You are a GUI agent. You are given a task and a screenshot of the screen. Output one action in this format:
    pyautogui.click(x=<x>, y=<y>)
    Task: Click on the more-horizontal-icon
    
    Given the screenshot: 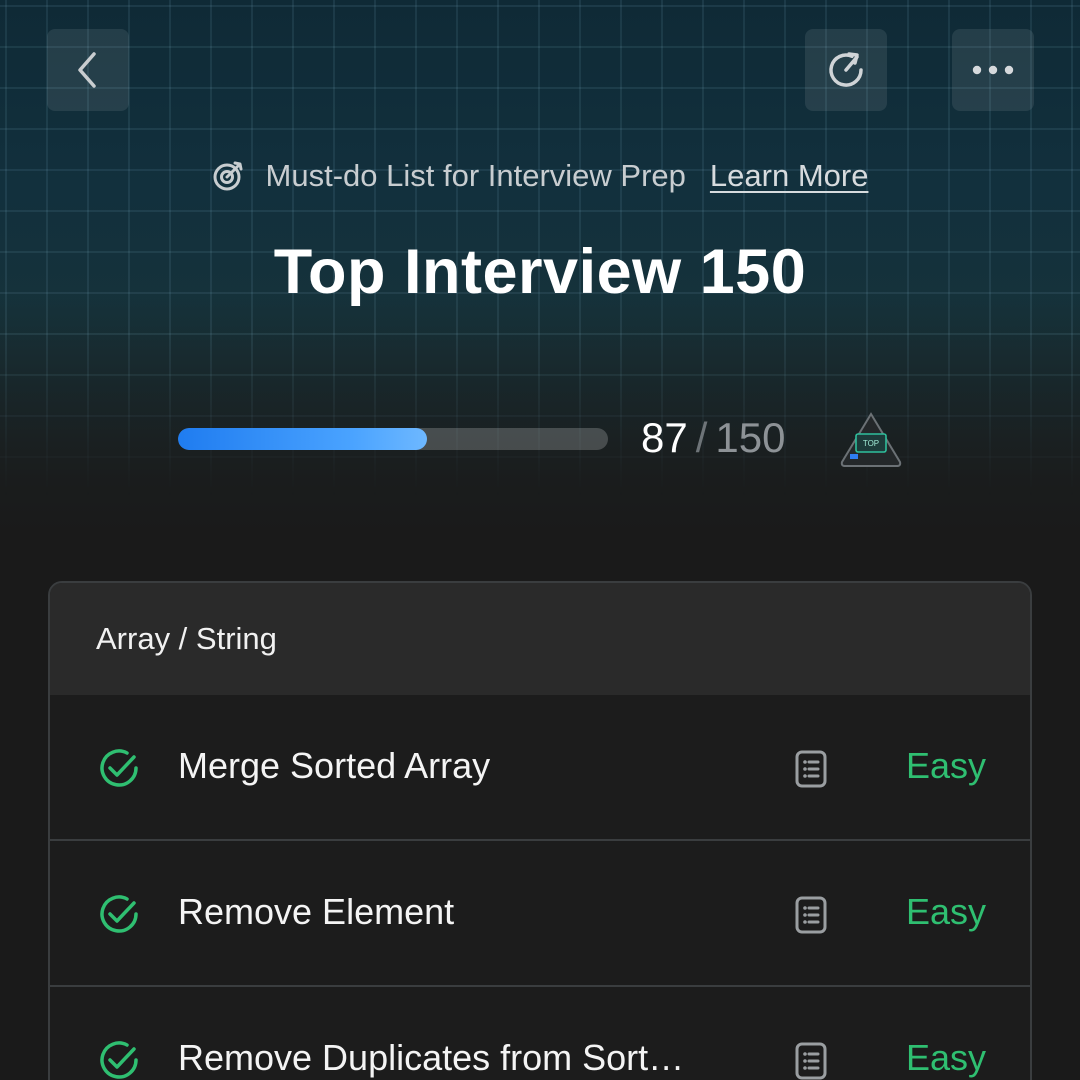 What is the action you would take?
    pyautogui.click(x=993, y=70)
    